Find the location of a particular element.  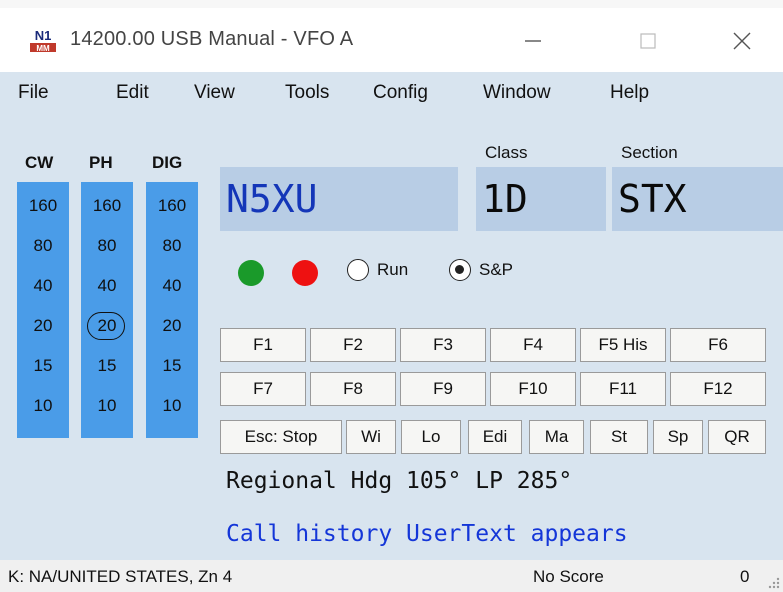

section-label: Section is located at coordinates (649, 152).